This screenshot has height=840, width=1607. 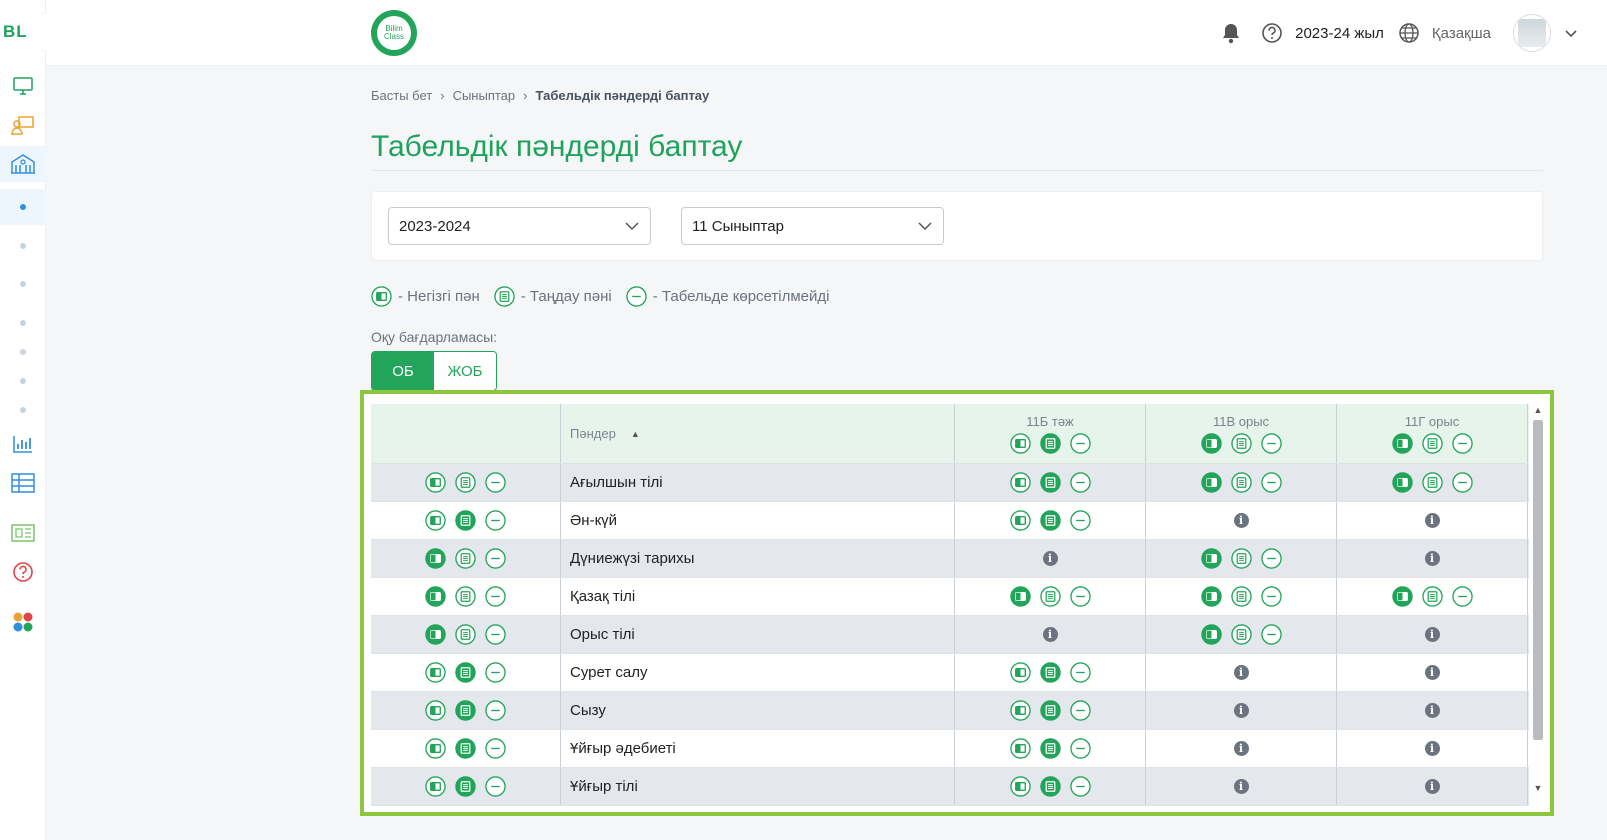 I want to click on bilimclass-logo: Bilim Class, so click(x=394, y=33).